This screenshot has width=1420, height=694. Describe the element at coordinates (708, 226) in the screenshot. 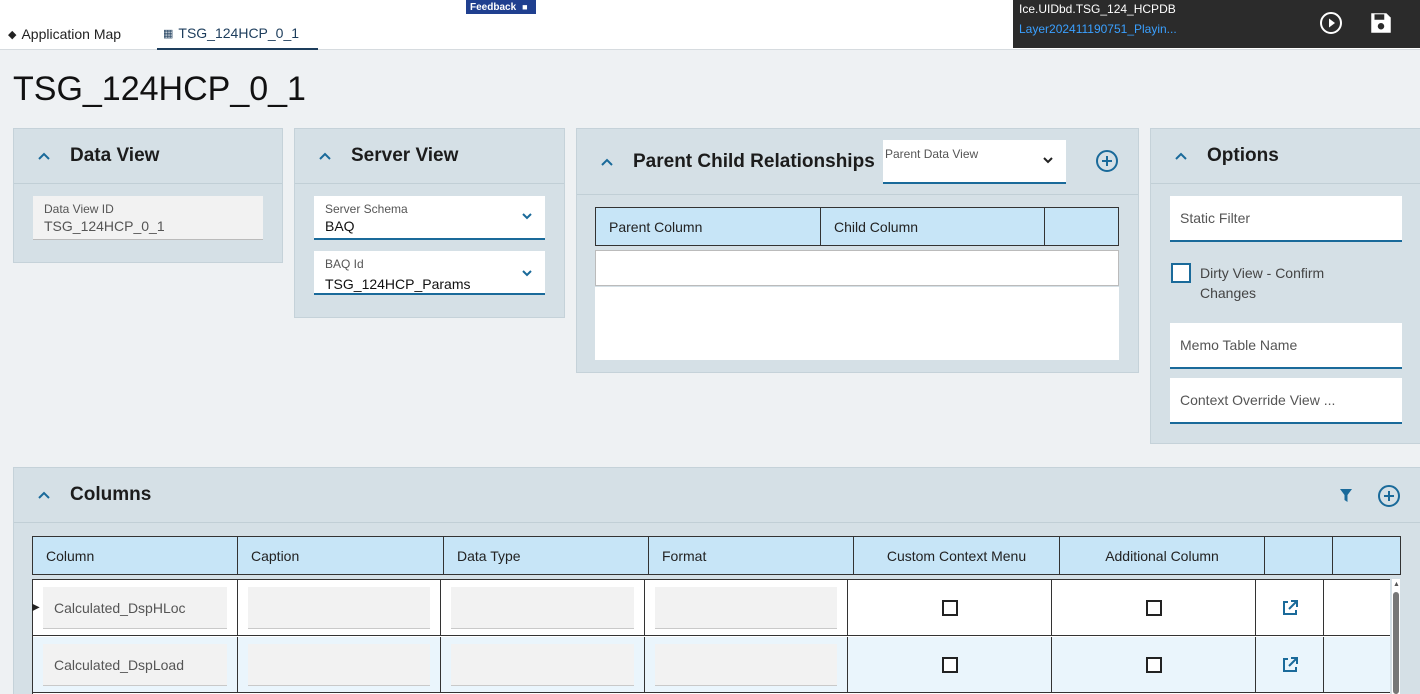

I see `parent-column-header: Parent Column` at that location.